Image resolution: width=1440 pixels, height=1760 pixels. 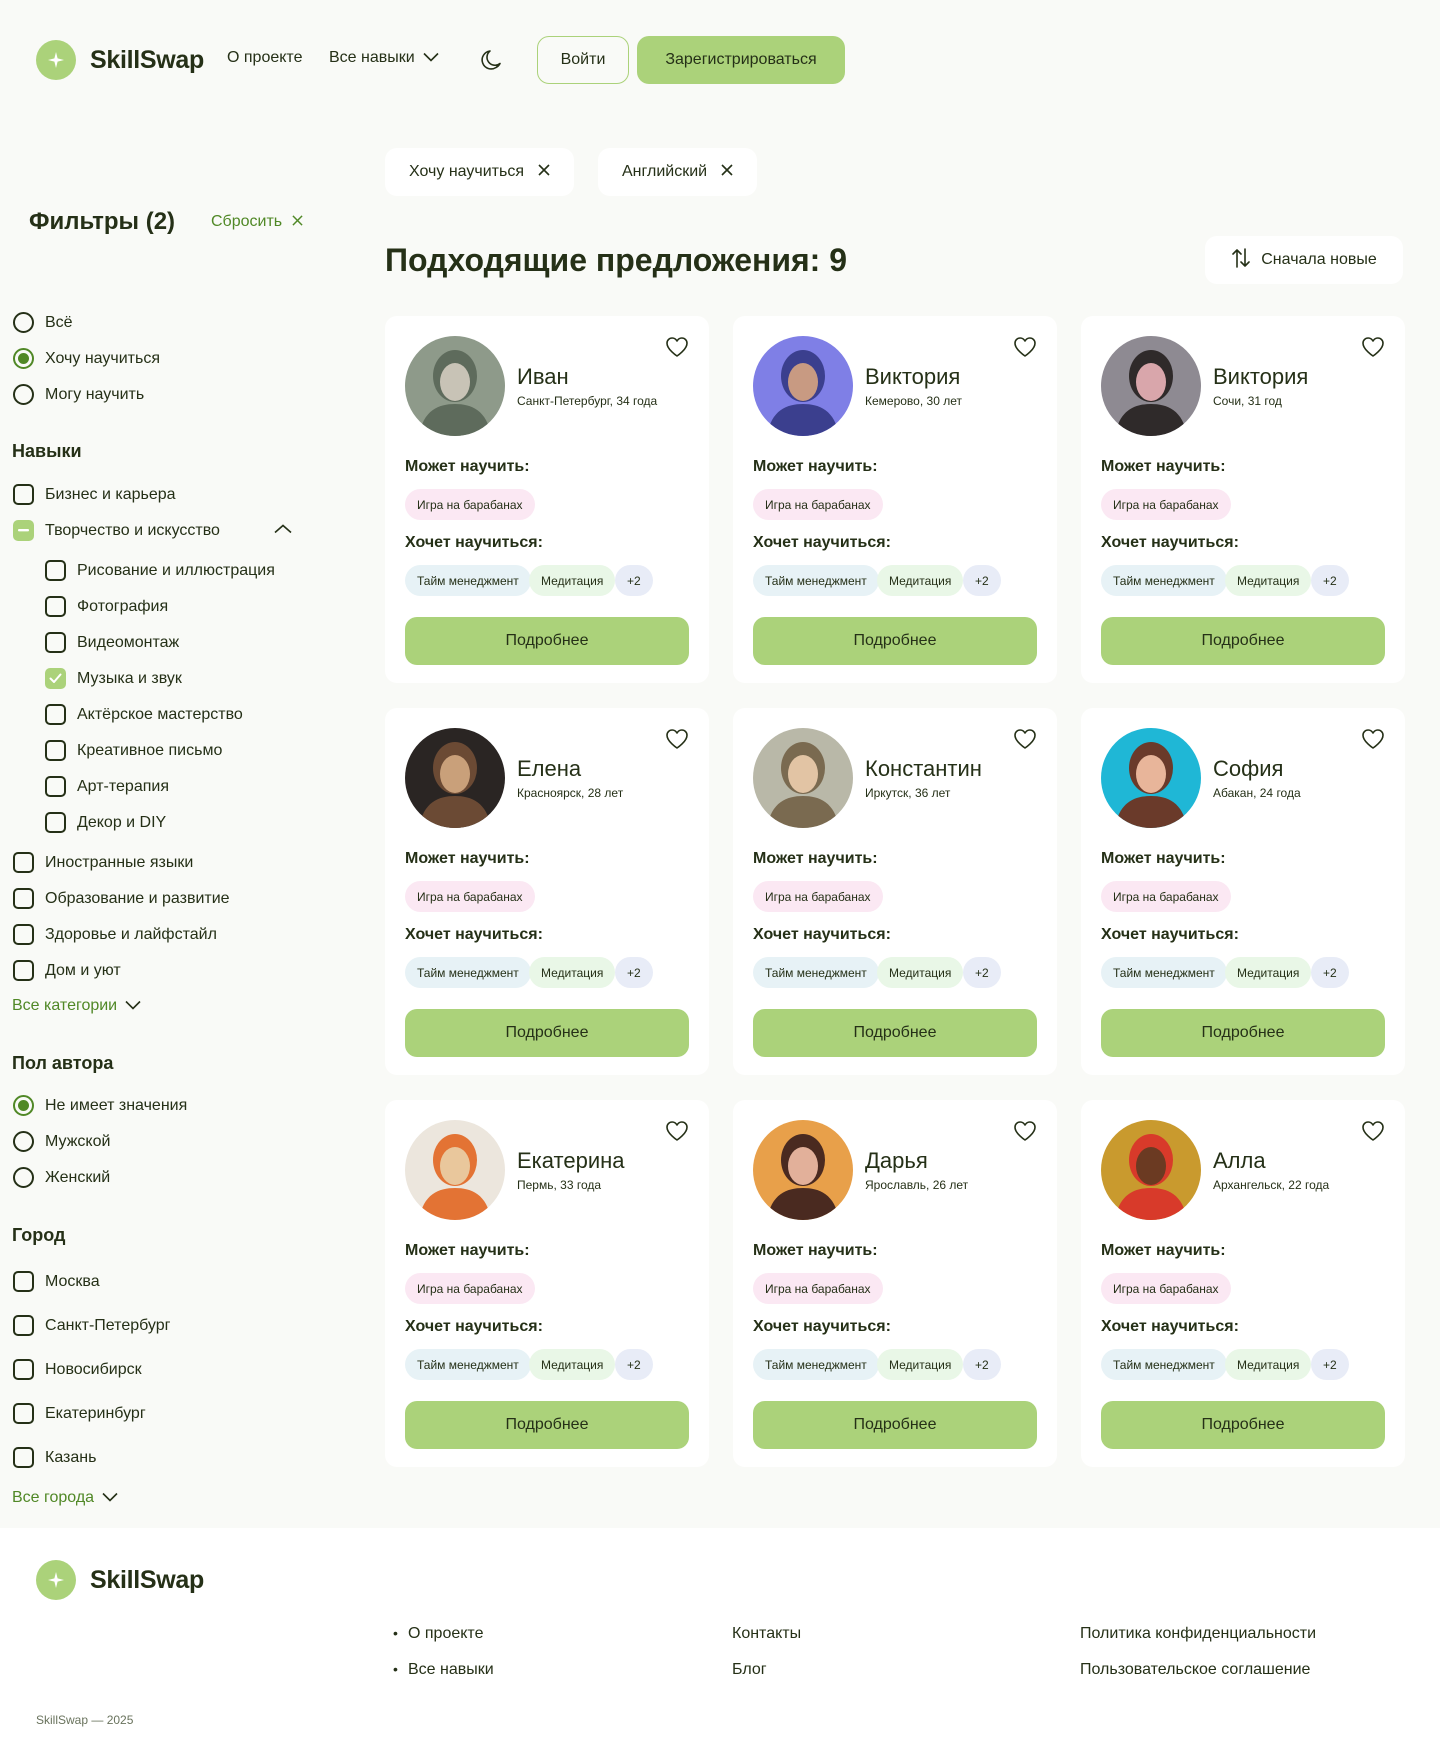 What do you see at coordinates (1304, 260) in the screenshot?
I see `sort-button: Сначала новые` at bounding box center [1304, 260].